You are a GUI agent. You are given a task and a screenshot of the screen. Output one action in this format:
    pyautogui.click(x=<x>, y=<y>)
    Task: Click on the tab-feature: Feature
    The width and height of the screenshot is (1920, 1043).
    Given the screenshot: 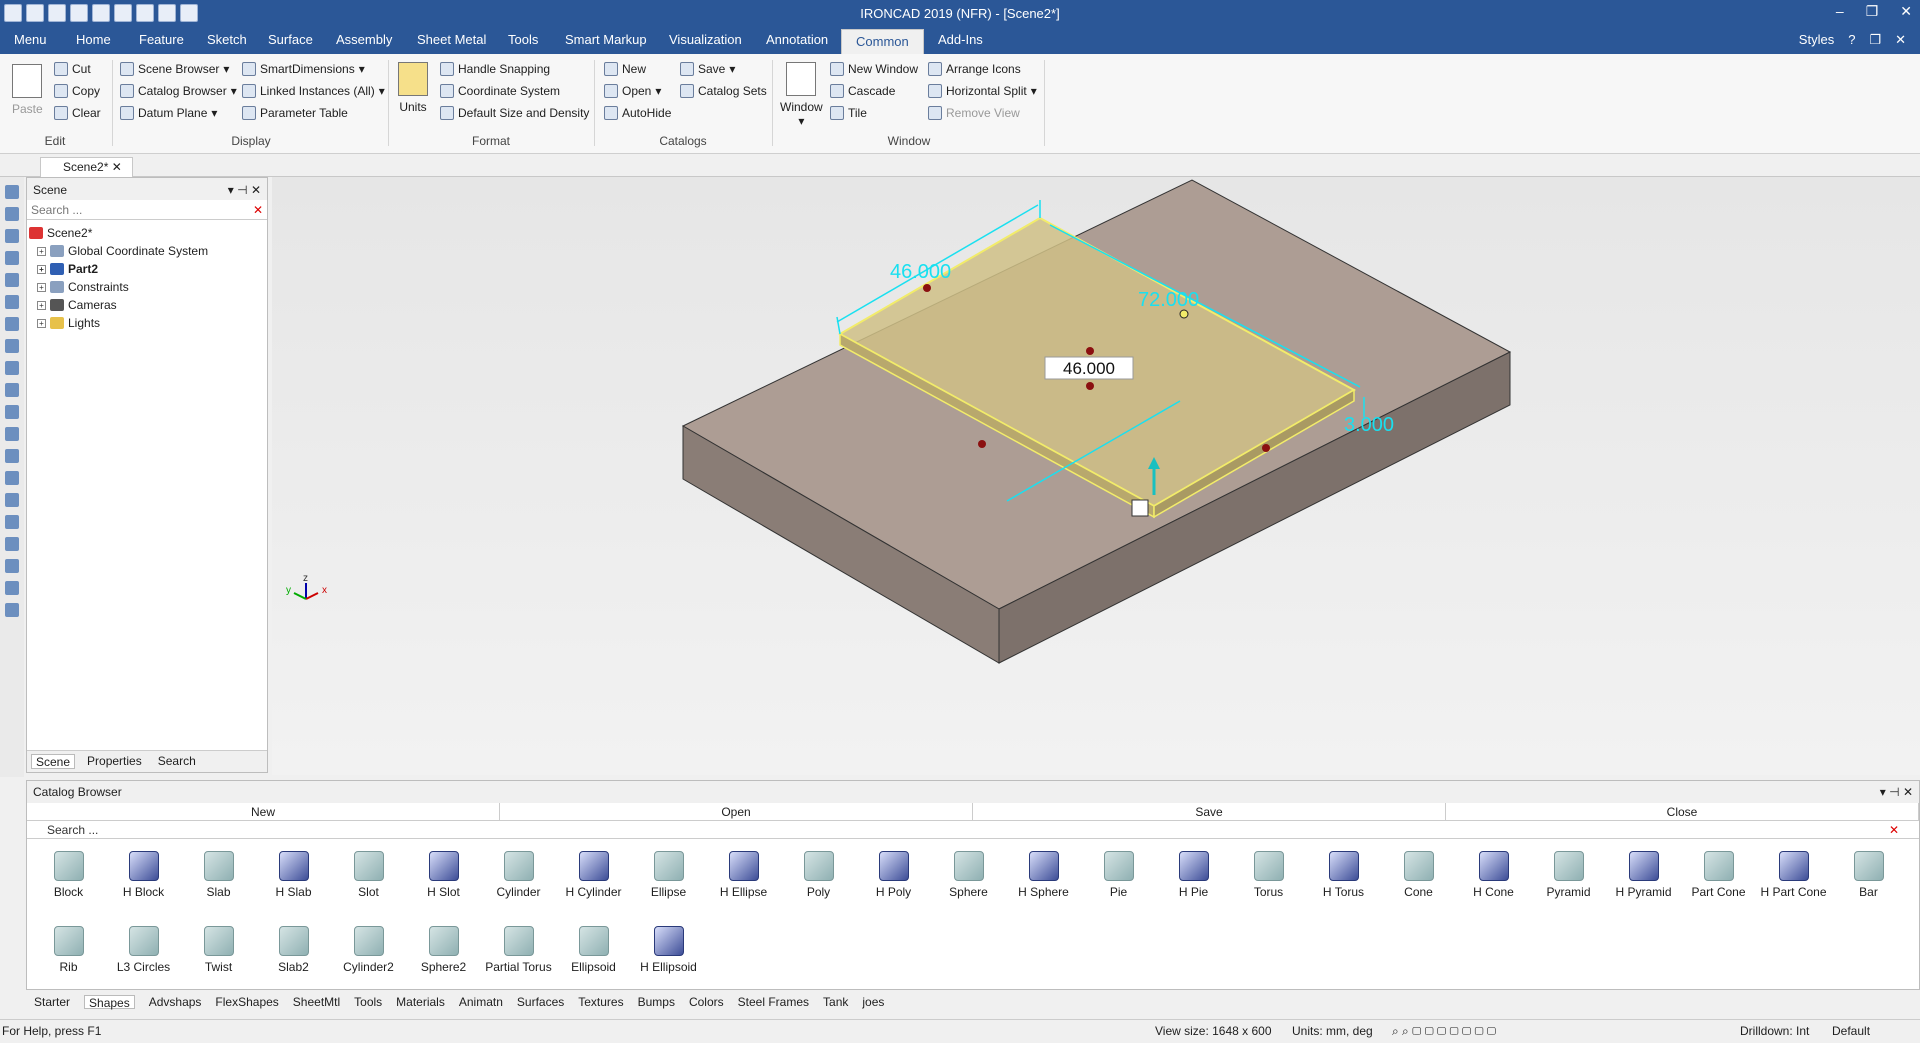 What is the action you would take?
    pyautogui.click(x=161, y=39)
    